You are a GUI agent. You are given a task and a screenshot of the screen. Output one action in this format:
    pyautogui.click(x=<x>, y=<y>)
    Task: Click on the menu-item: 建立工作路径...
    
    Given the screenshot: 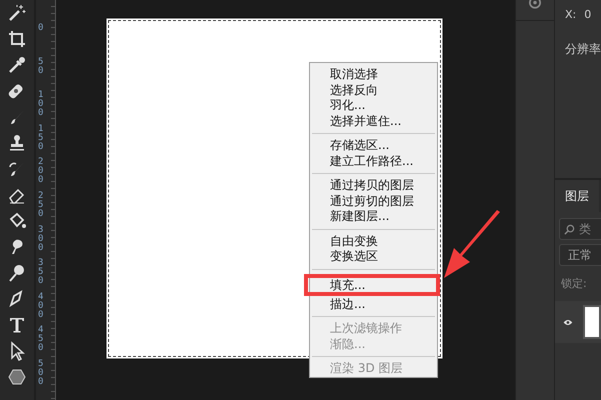 What is the action you would take?
    pyautogui.click(x=373, y=161)
    